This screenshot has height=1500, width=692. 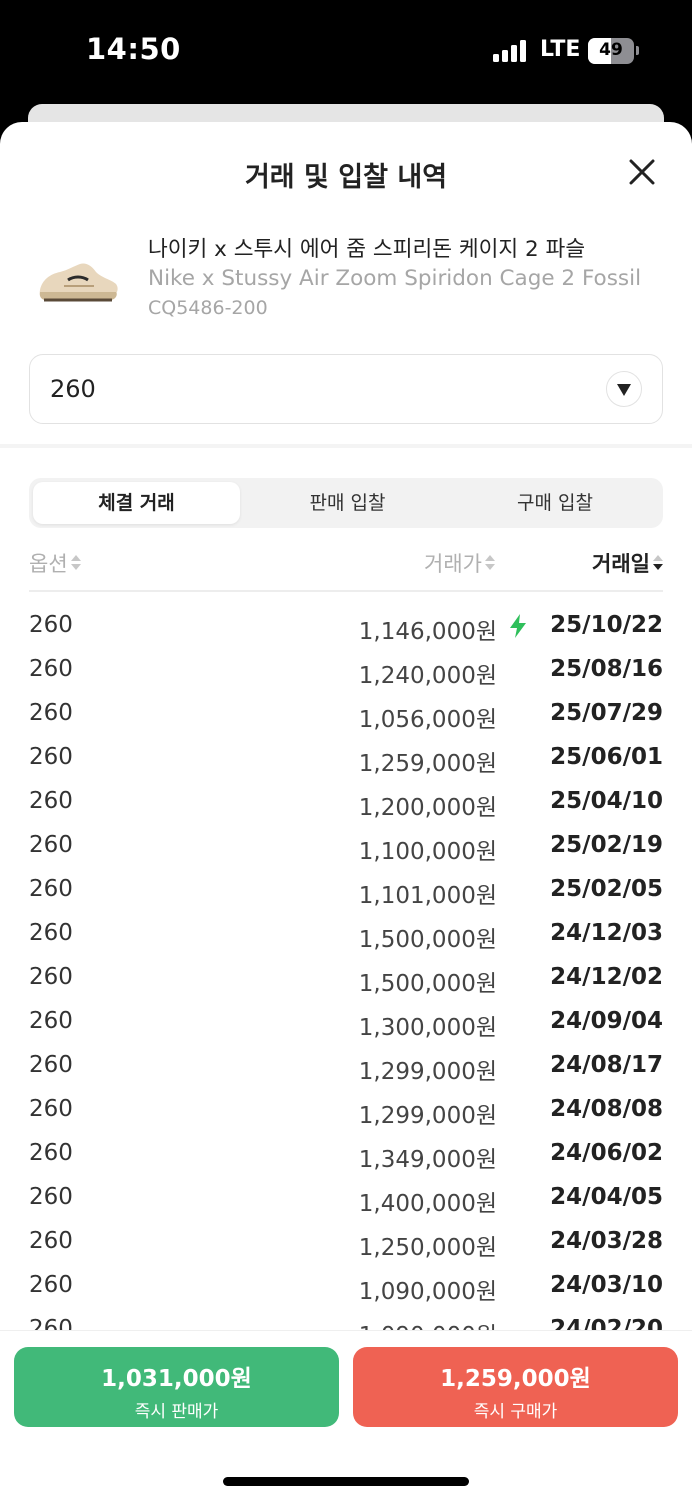 I want to click on row-date: 24/03/10, so click(x=606, y=1285).